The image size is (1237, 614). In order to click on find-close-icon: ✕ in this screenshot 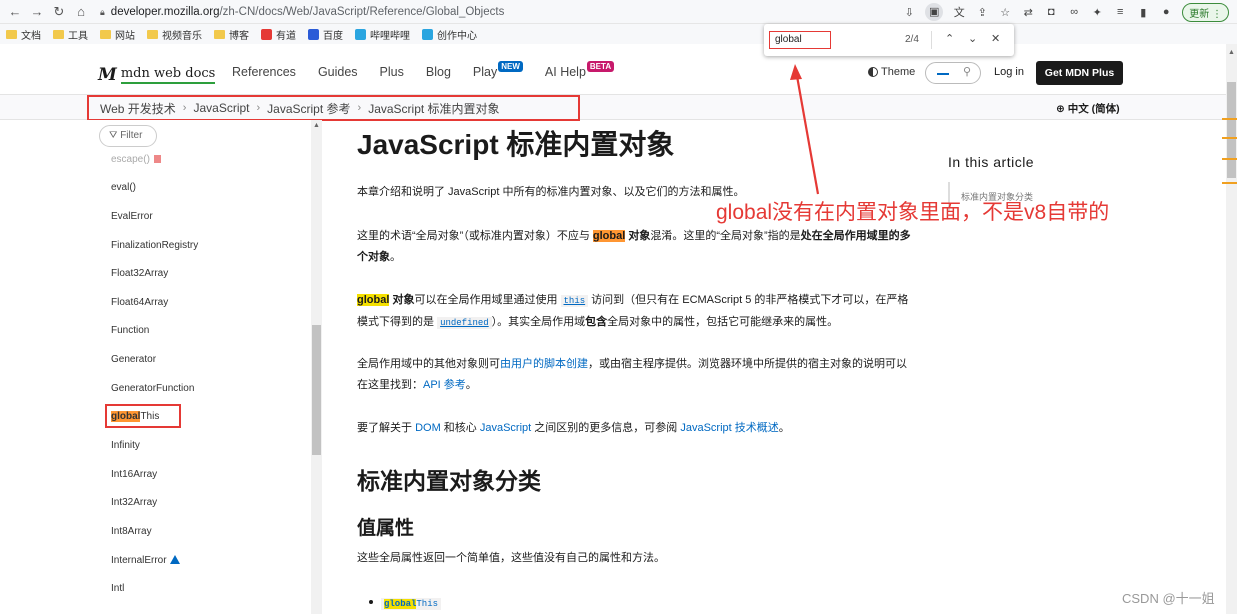, I will do `click(995, 38)`.